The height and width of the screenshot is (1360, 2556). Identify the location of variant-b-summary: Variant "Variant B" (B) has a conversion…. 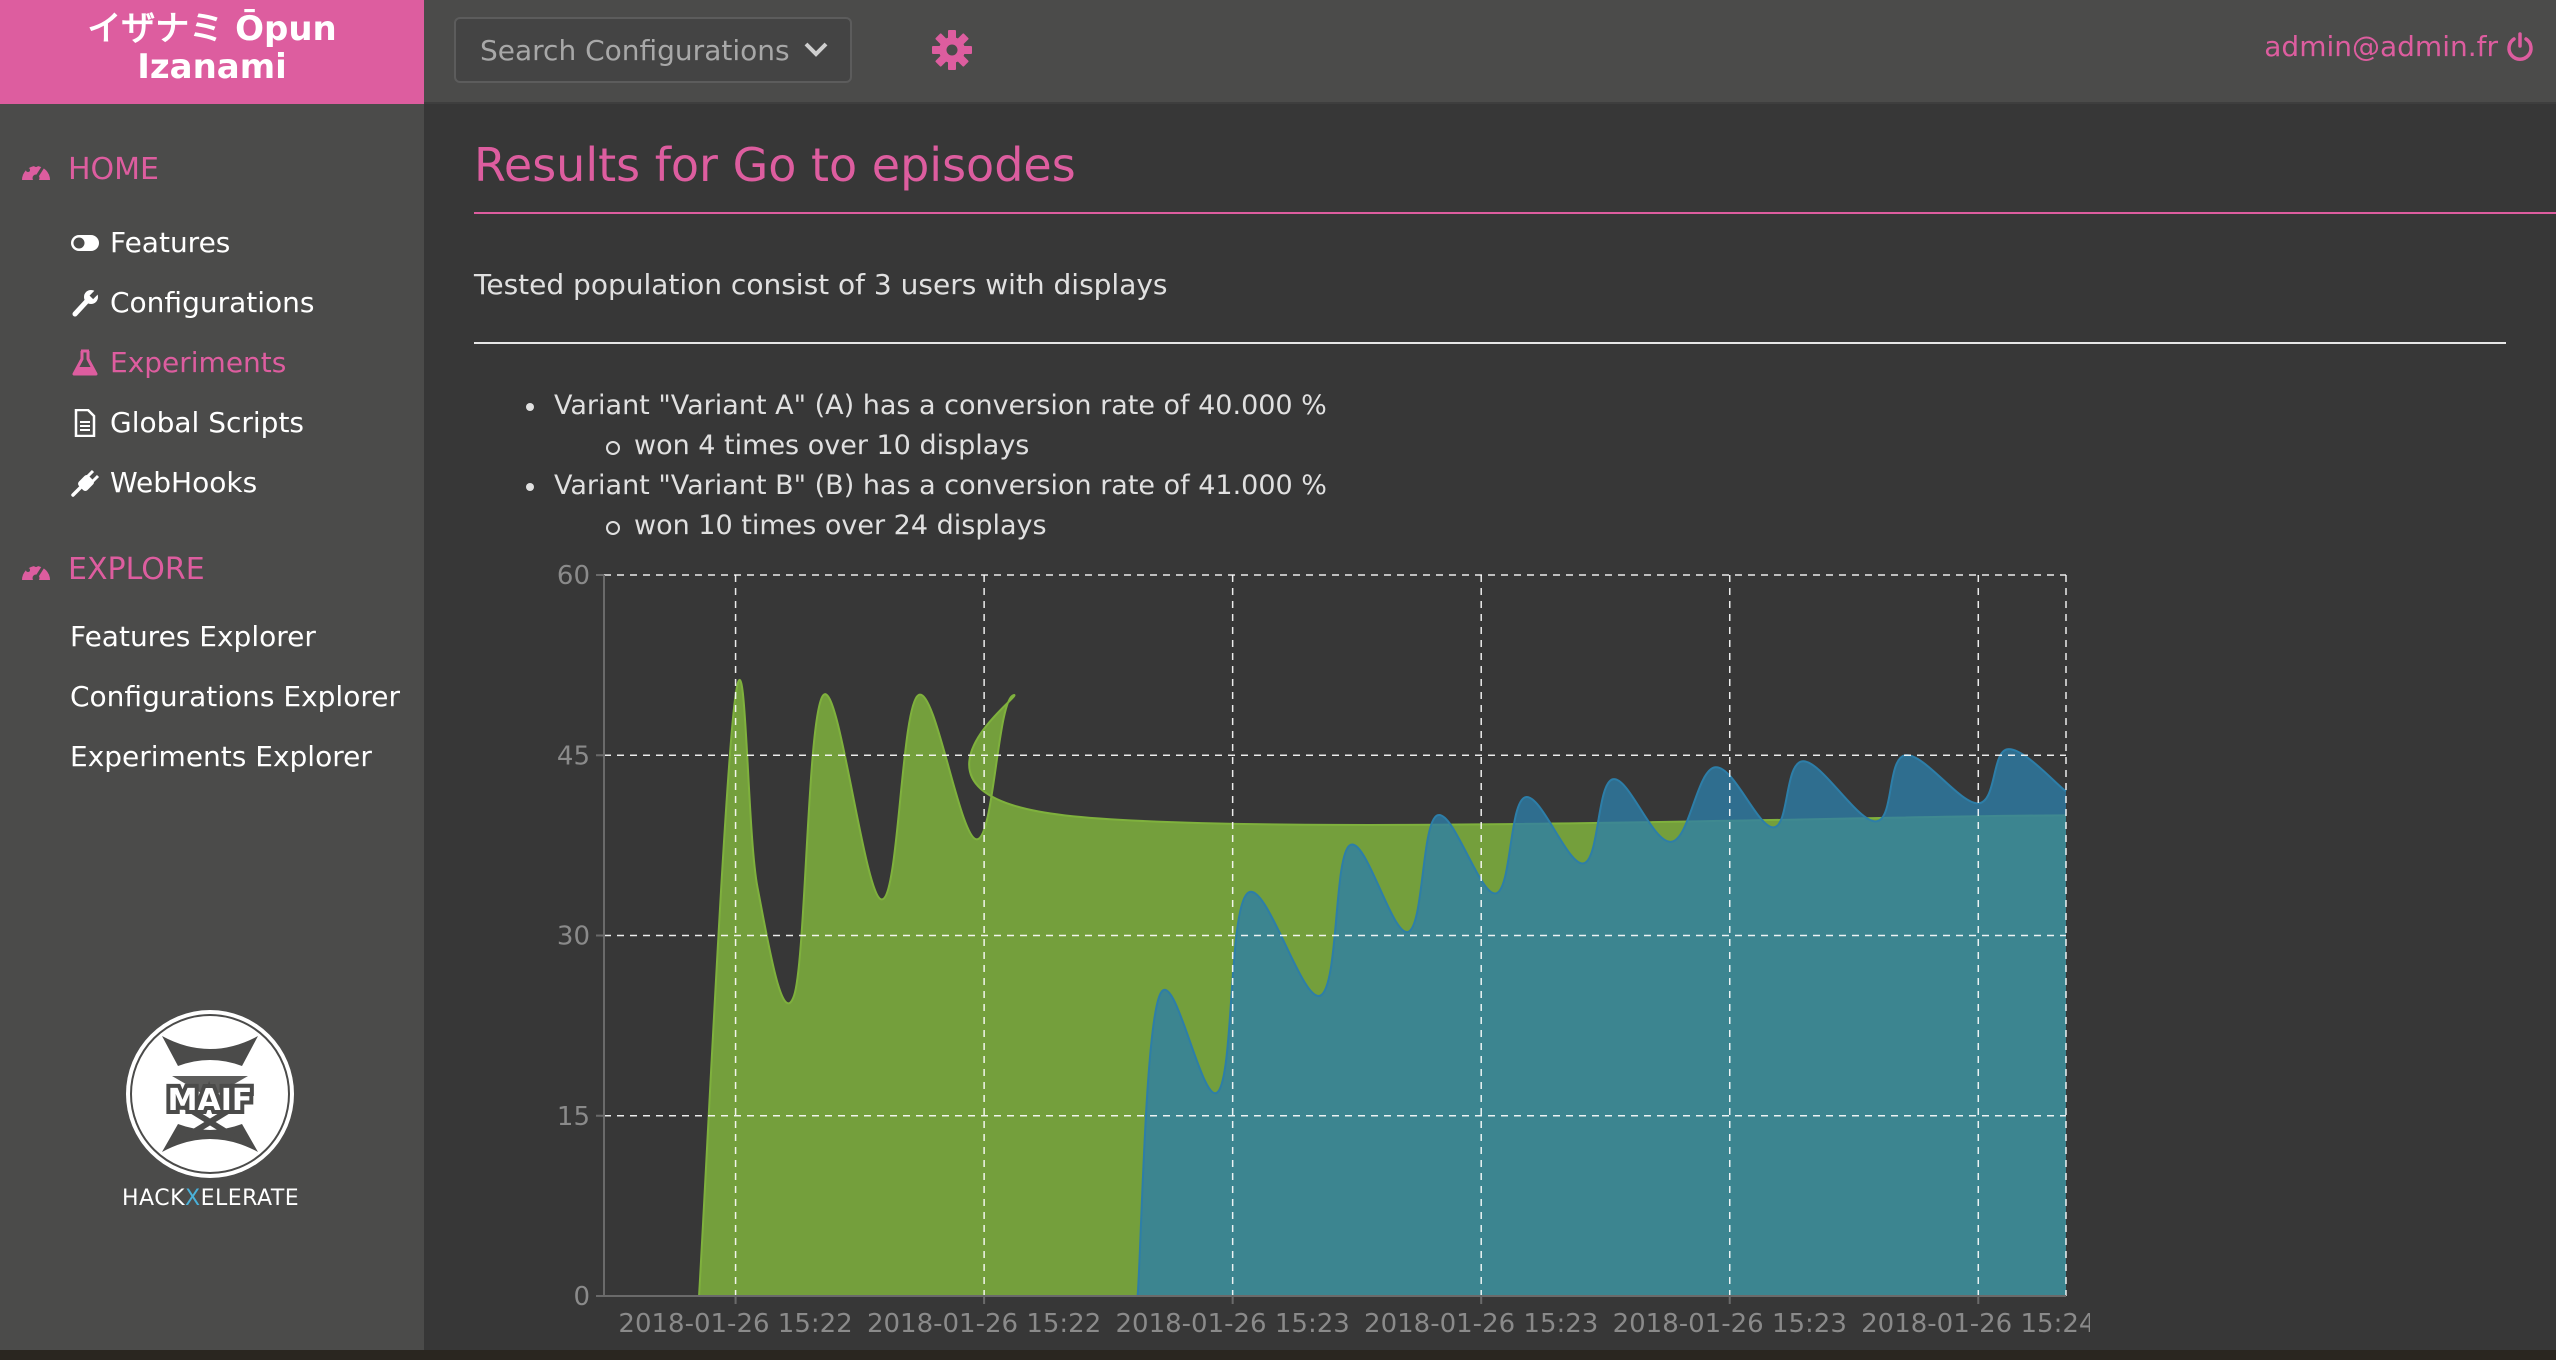
(926, 485).